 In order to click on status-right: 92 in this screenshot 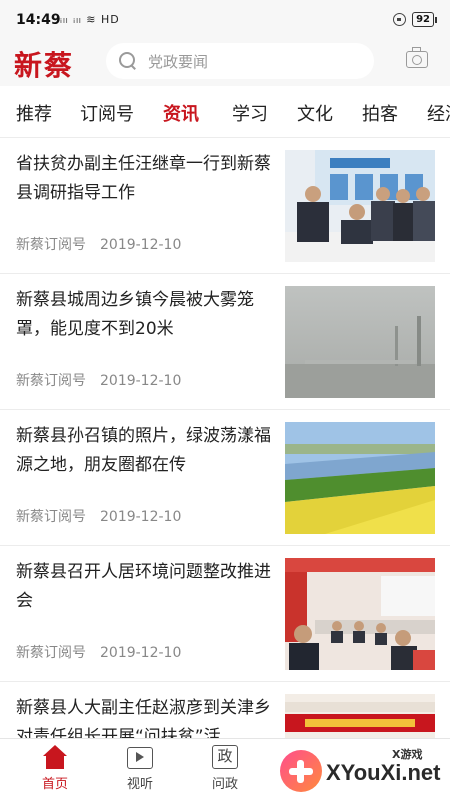, I will do `click(415, 19)`.